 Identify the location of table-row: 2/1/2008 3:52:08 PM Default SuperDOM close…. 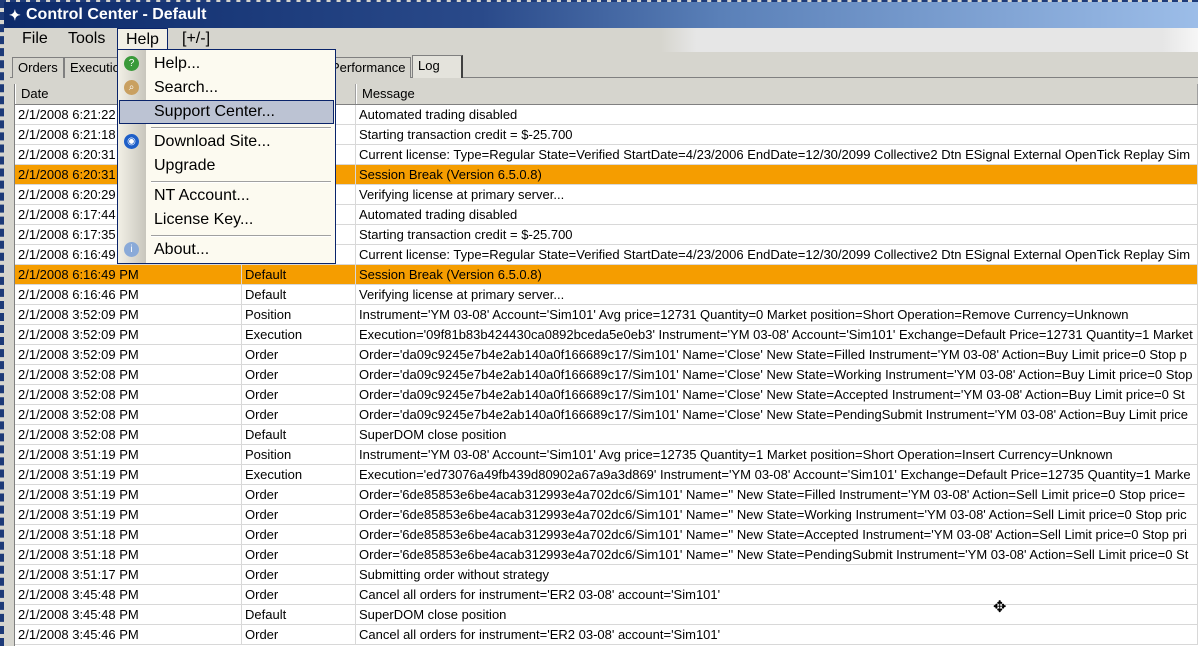
(606, 435).